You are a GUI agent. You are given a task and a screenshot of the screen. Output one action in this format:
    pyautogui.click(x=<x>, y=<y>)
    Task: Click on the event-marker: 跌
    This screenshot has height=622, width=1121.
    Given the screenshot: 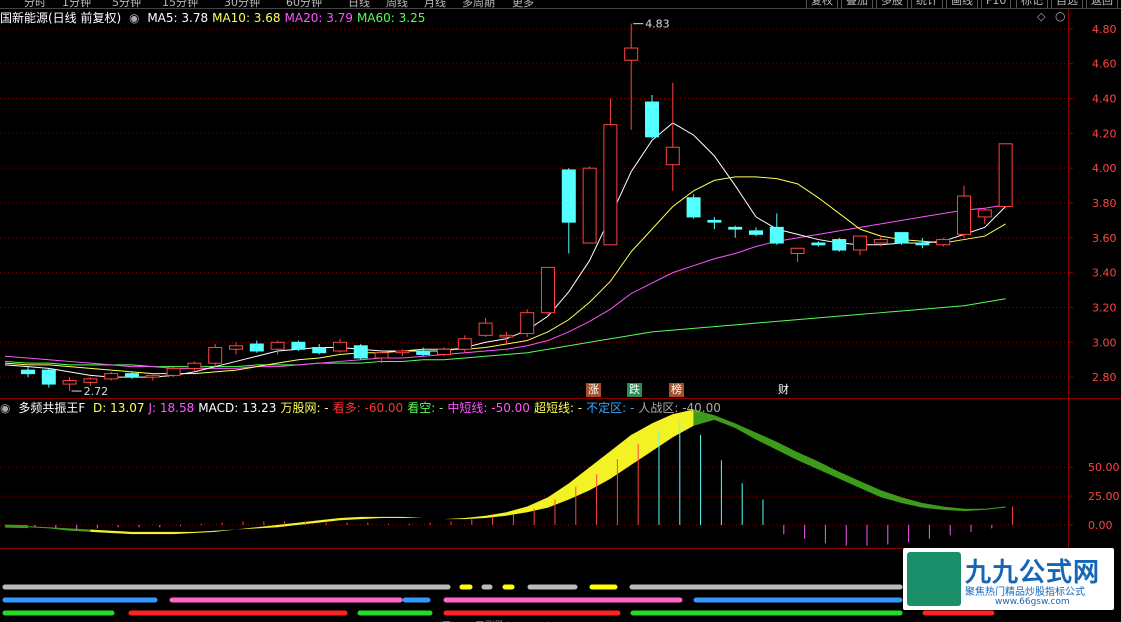 What is the action you would take?
    pyautogui.click(x=634, y=390)
    